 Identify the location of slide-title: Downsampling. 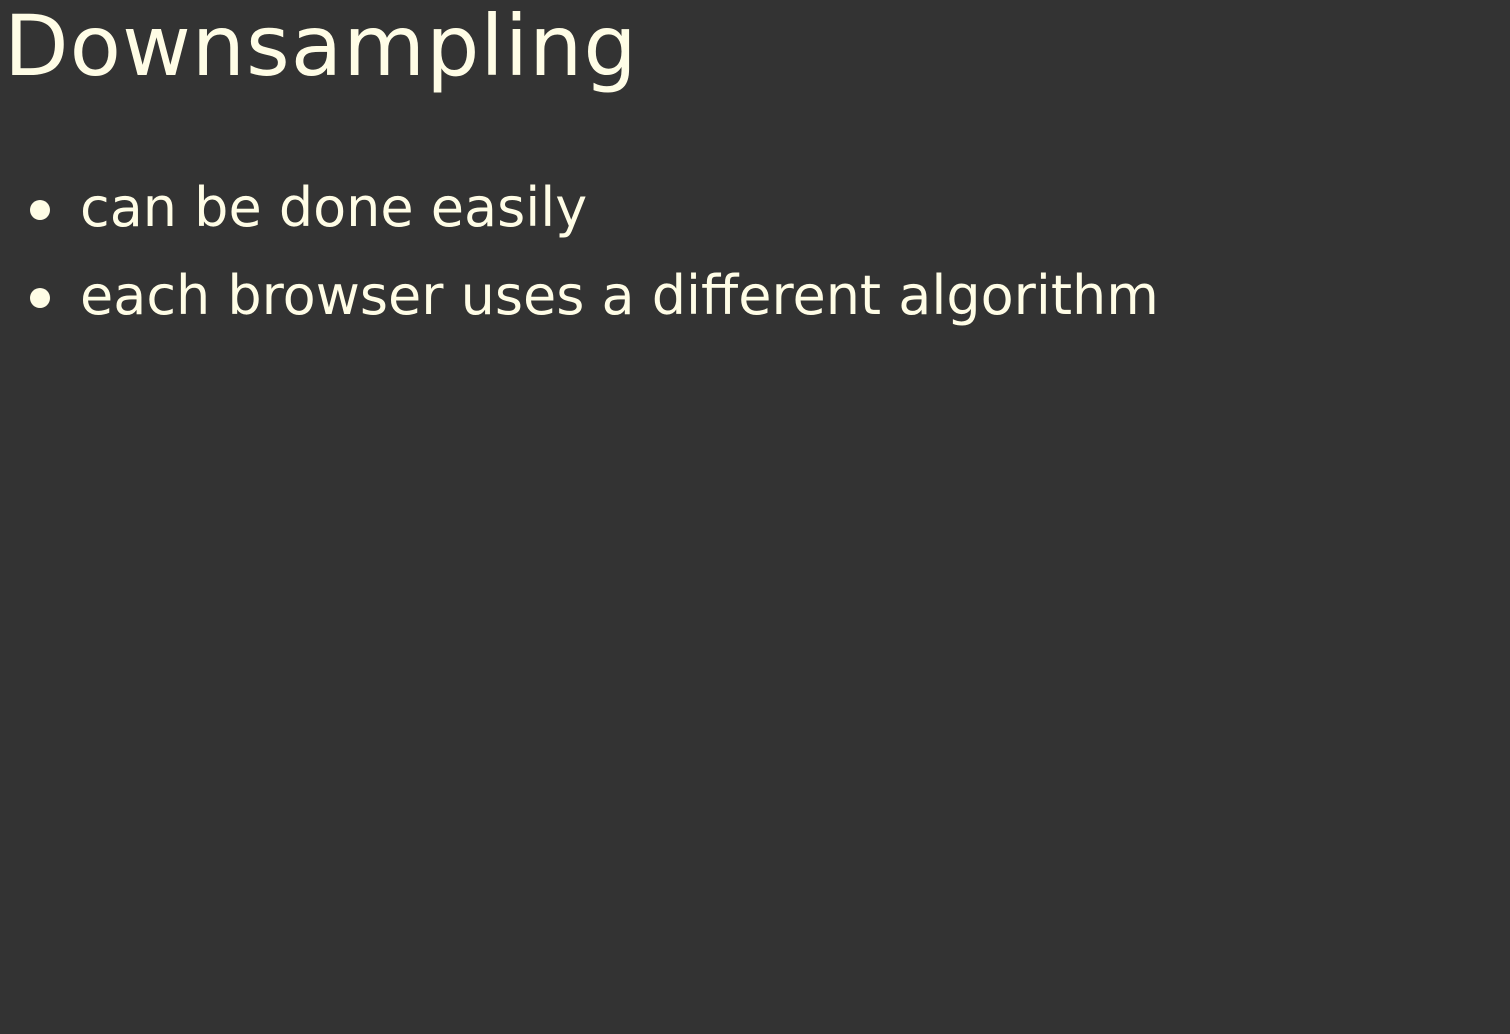
(321, 47).